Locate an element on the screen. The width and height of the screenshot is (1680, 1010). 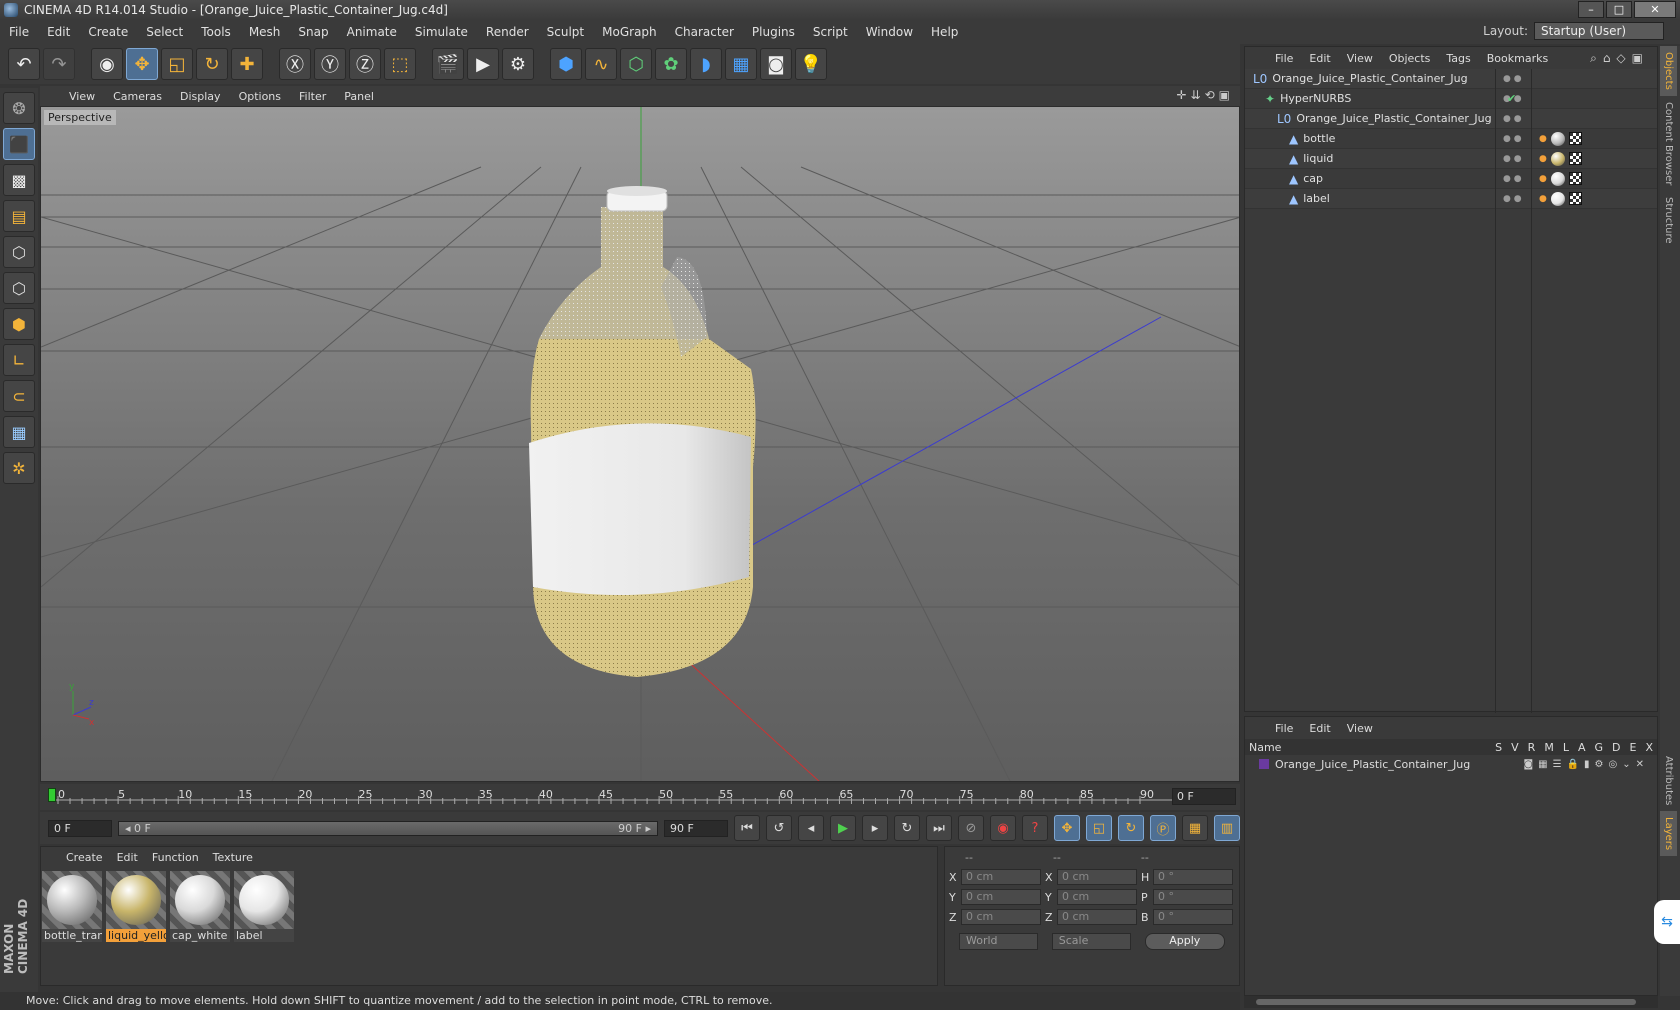
menu-script: Script is located at coordinates (830, 32).